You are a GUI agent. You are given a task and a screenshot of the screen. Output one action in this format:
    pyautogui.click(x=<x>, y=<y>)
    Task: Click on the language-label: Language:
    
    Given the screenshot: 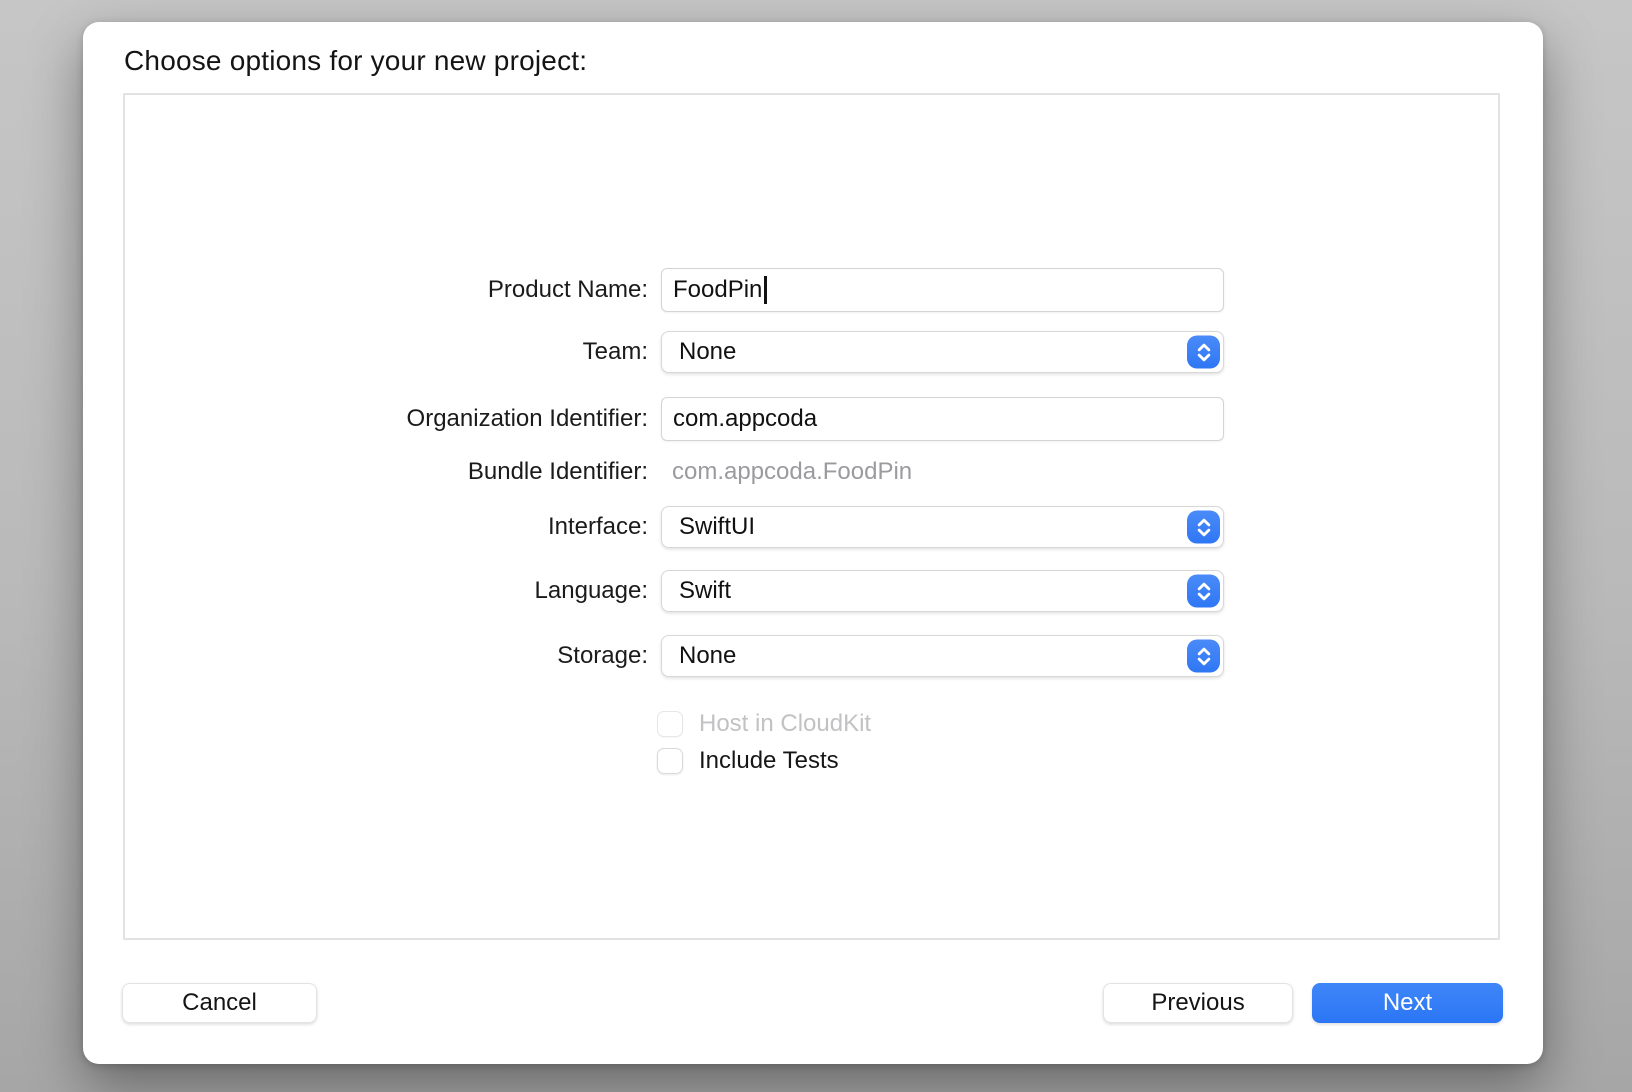 What is the action you would take?
    pyautogui.click(x=591, y=590)
    